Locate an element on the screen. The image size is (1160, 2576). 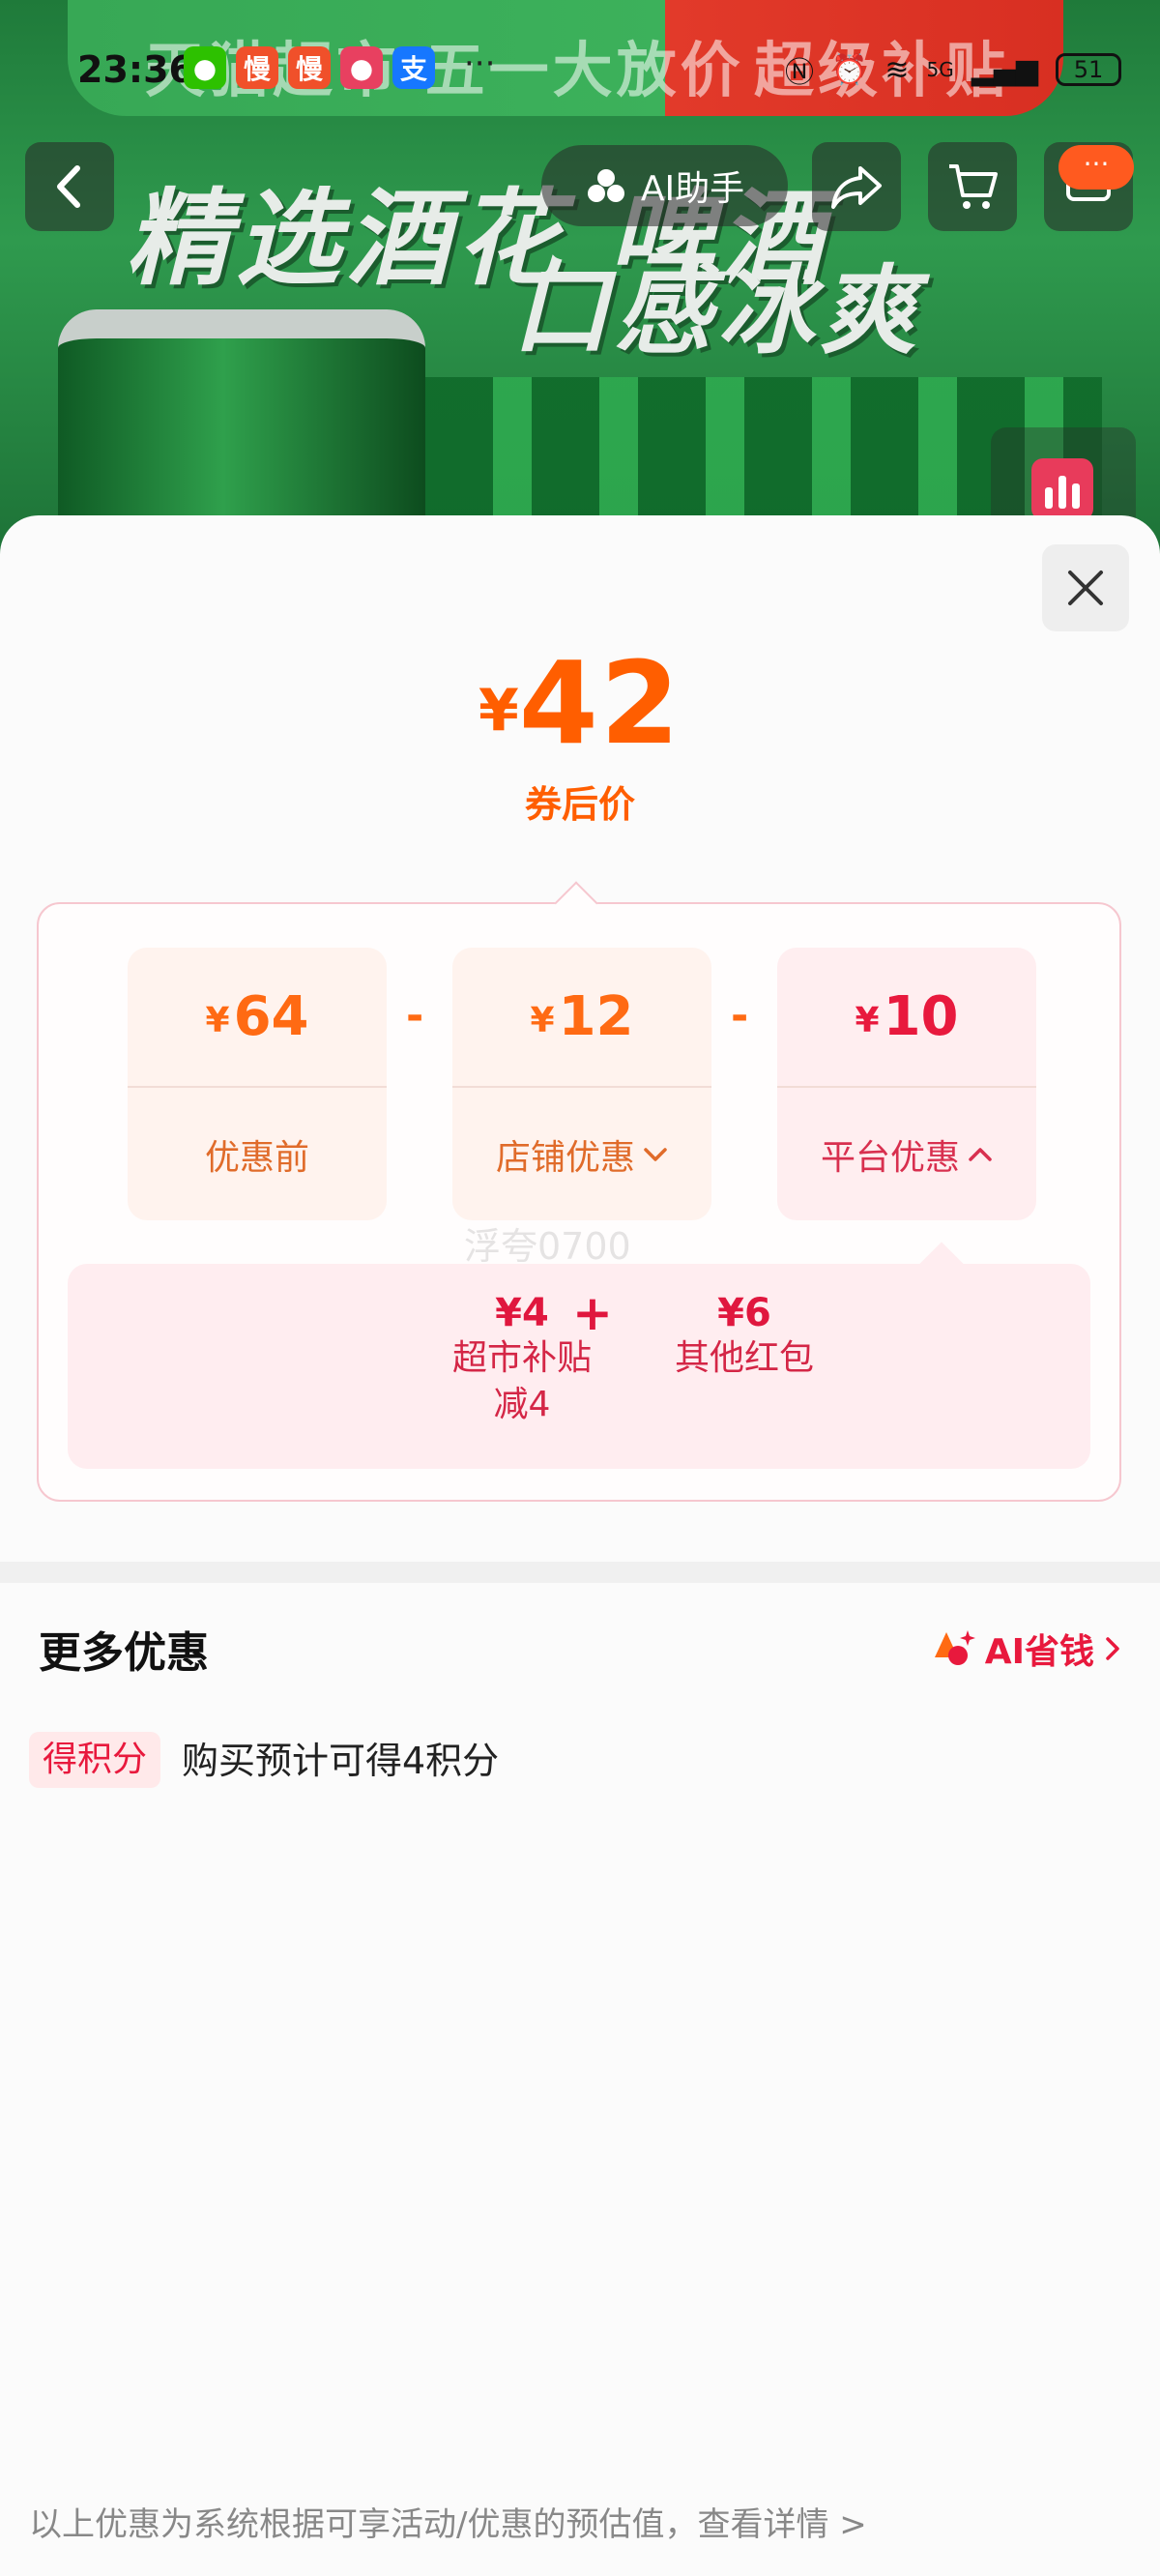
chevron-up-icon is located at coordinates (981, 1154).